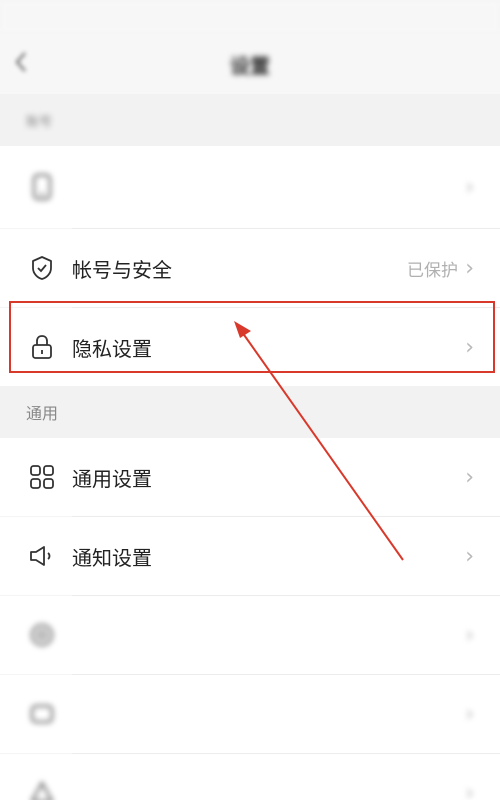 The width and height of the screenshot is (500, 800). What do you see at coordinates (42, 556) in the screenshot?
I see `speaker-icon` at bounding box center [42, 556].